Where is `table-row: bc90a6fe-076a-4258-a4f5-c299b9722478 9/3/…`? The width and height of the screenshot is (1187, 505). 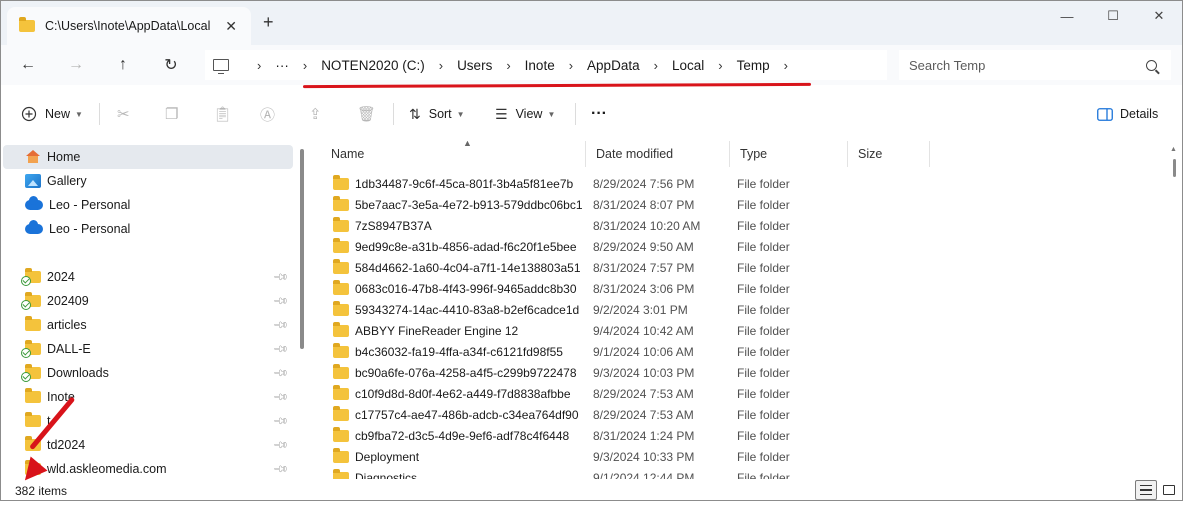 table-row: bc90a6fe-076a-4258-a4f5-c299b9722478 9/3/… is located at coordinates (741, 372).